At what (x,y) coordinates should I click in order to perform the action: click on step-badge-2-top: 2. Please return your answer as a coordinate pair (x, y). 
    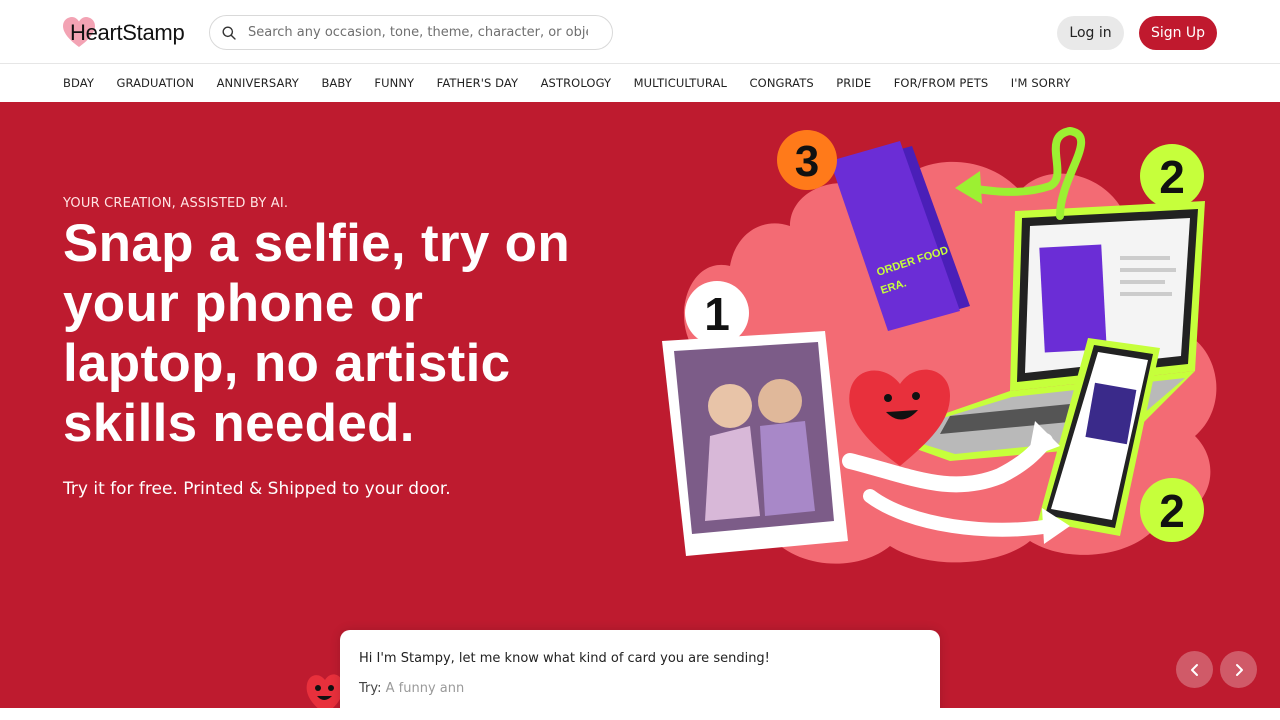
    Looking at the image, I should click on (1172, 176).